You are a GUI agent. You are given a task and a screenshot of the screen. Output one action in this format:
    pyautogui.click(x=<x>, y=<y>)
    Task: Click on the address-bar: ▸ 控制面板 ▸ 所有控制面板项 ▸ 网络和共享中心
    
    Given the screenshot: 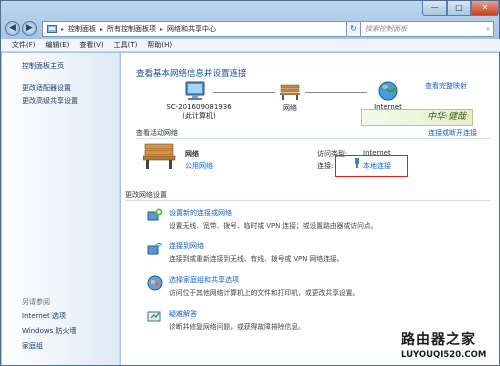 What is the action you would take?
    pyautogui.click(x=195, y=29)
    